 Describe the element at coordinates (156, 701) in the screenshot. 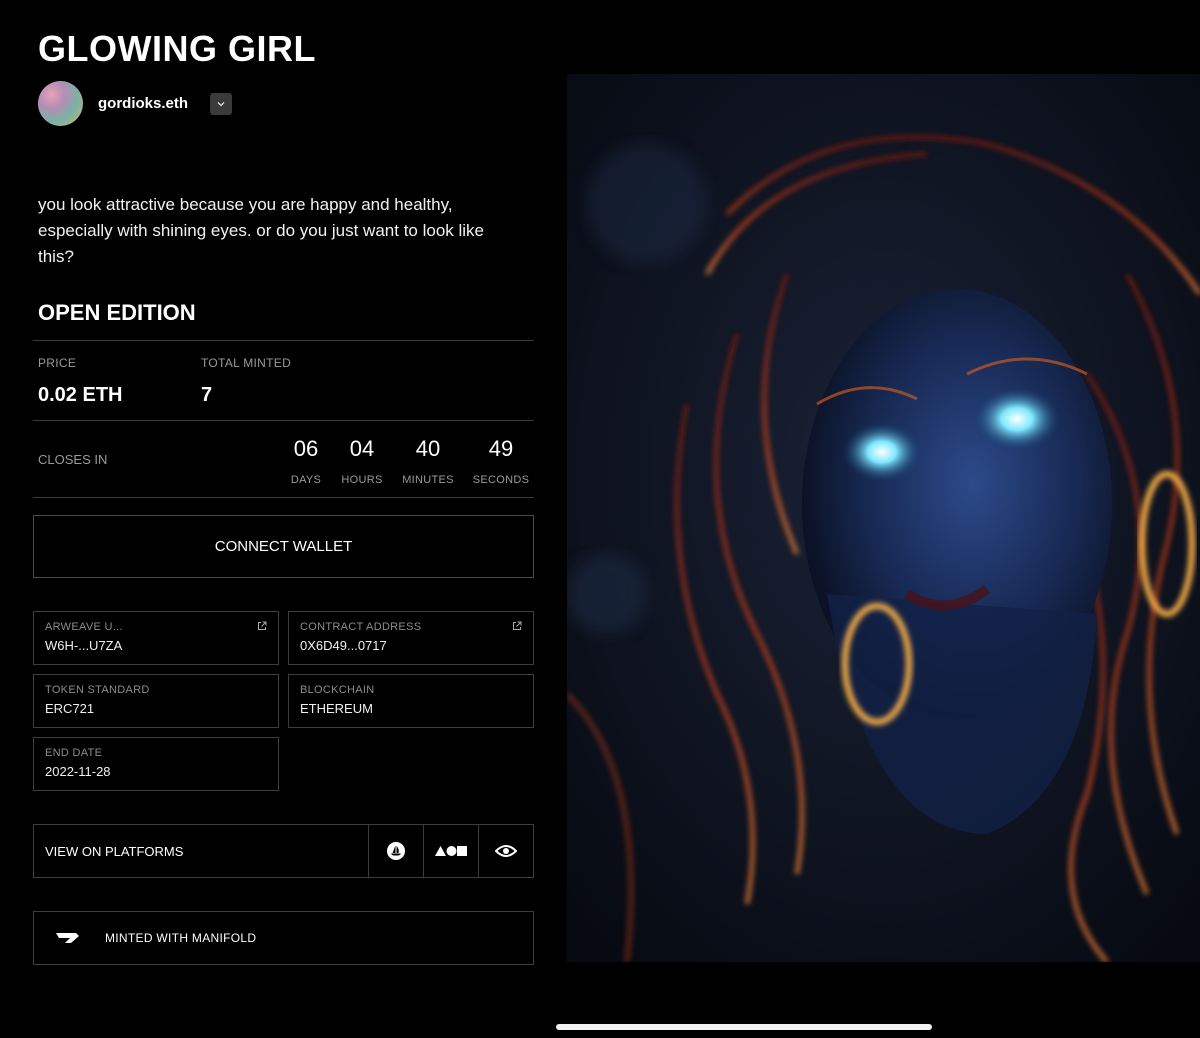

I see `token-standard-card: TOKEN STANDARD ERC721` at that location.